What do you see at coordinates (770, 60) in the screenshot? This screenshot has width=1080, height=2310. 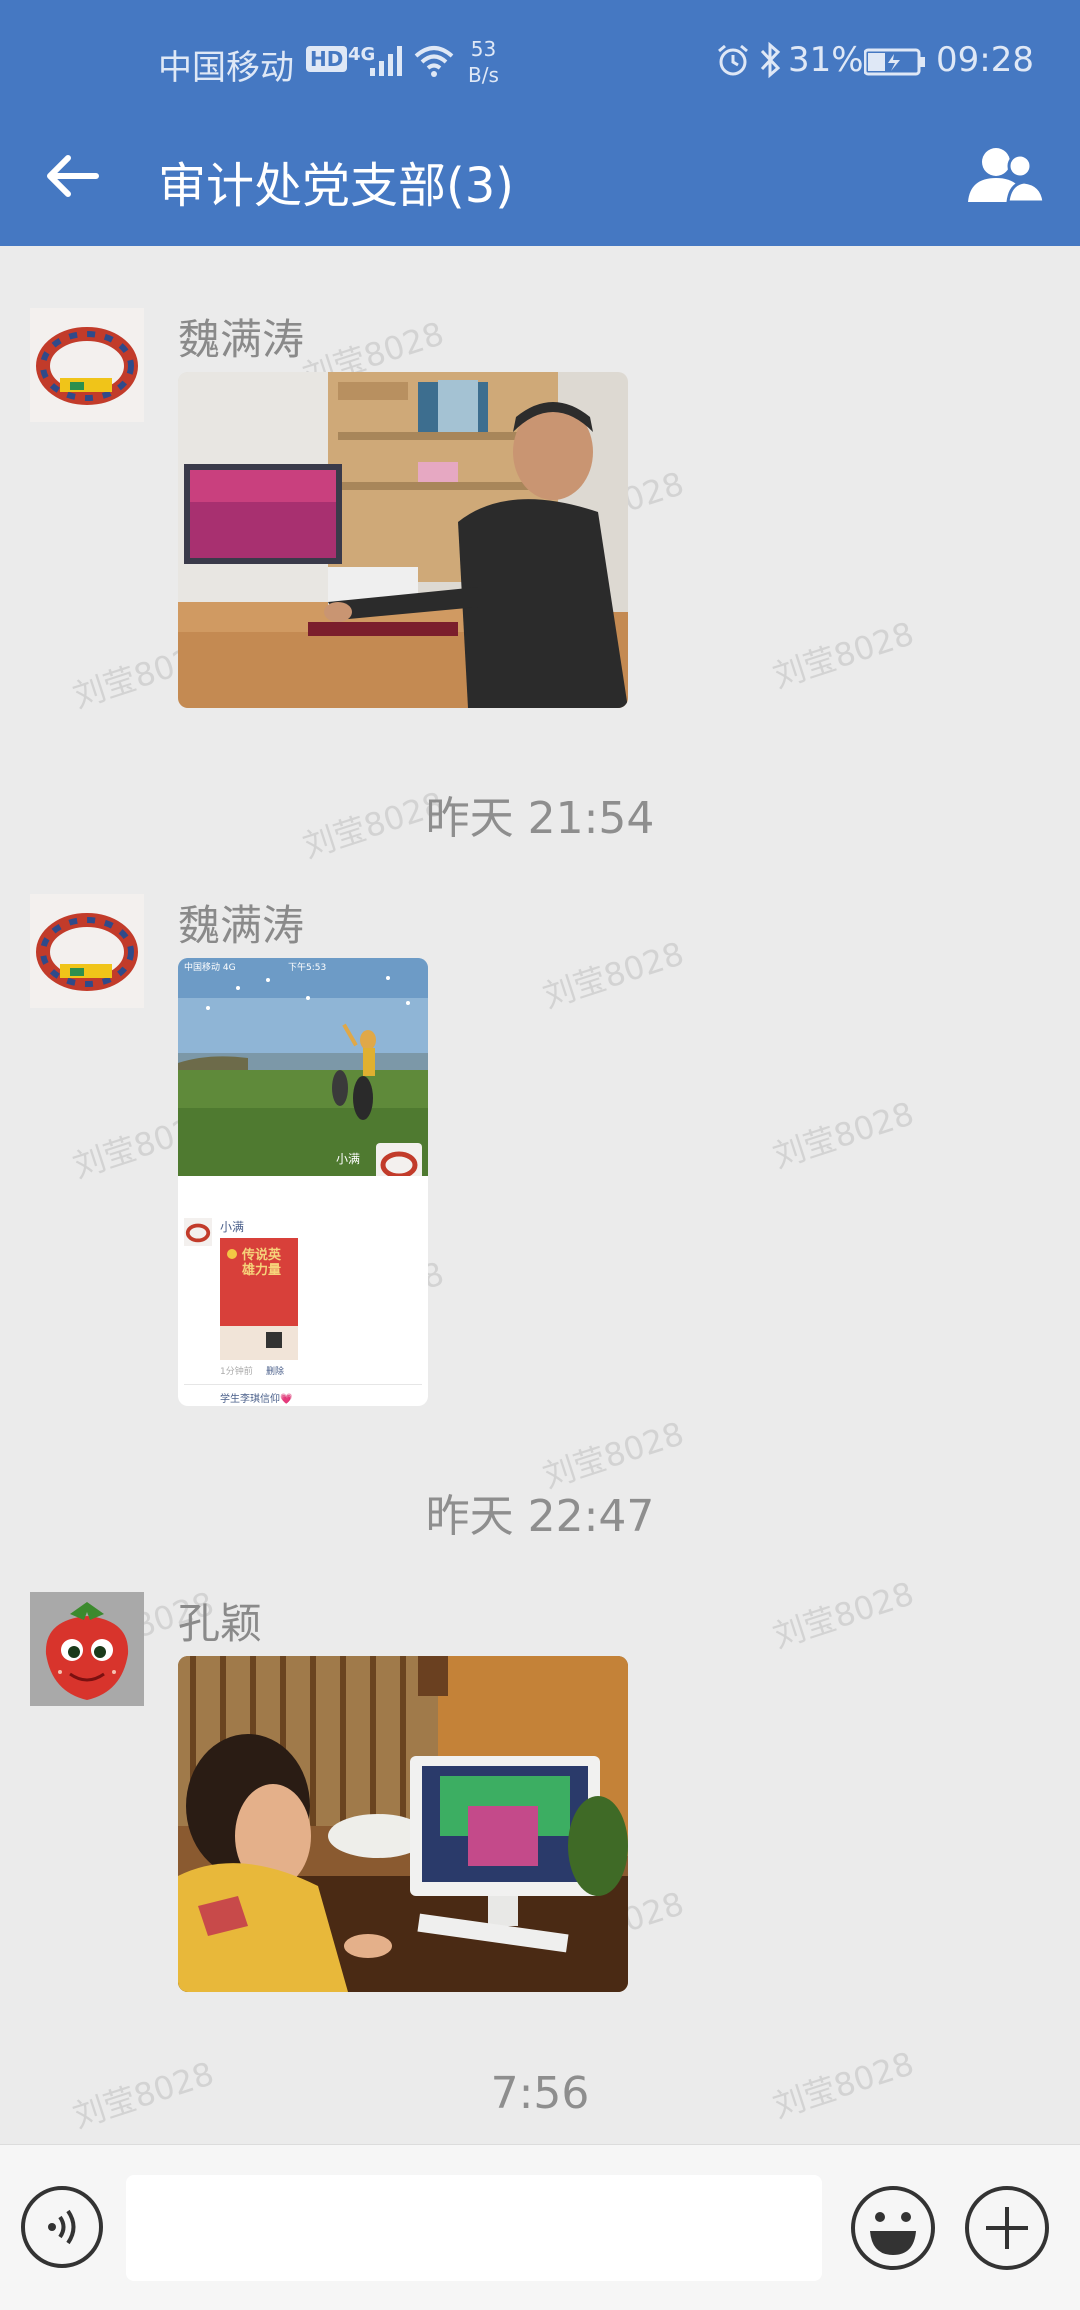 I see `bluetooth-icon` at bounding box center [770, 60].